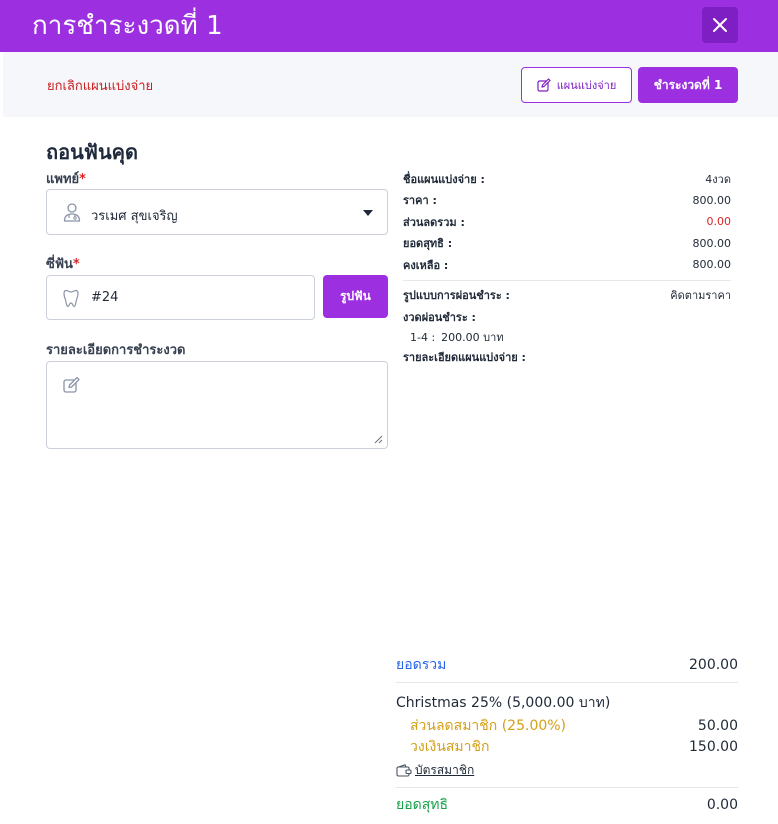 This screenshot has height=824, width=778. What do you see at coordinates (368, 213) in the screenshot?
I see `chevron-down-icon` at bounding box center [368, 213].